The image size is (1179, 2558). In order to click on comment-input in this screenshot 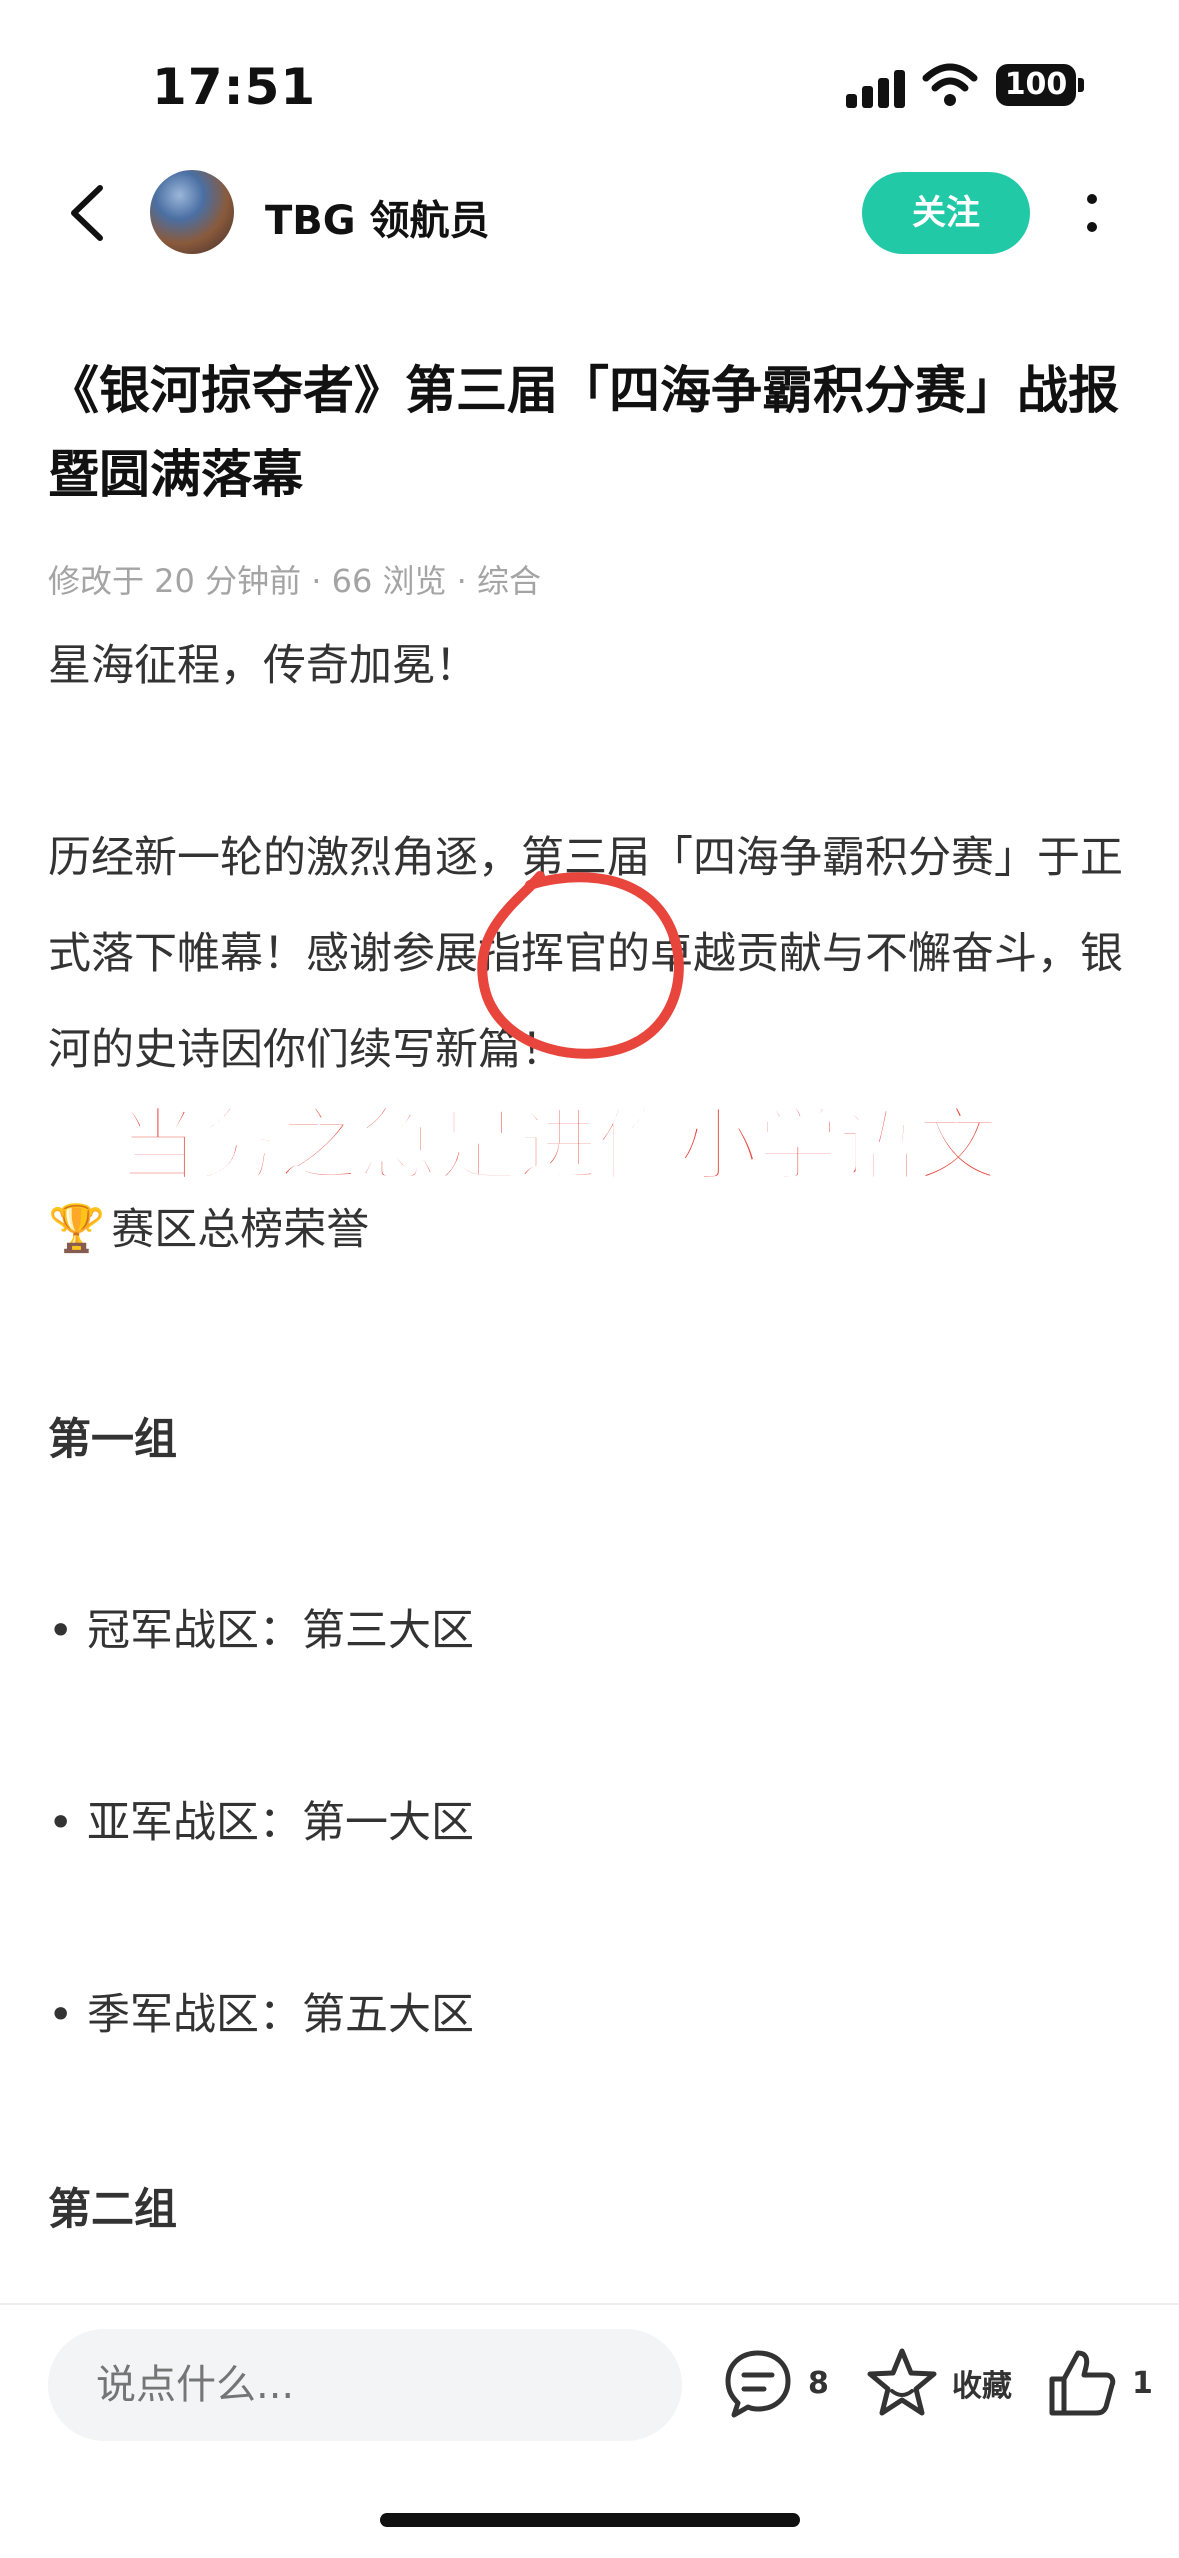, I will do `click(365, 2385)`.